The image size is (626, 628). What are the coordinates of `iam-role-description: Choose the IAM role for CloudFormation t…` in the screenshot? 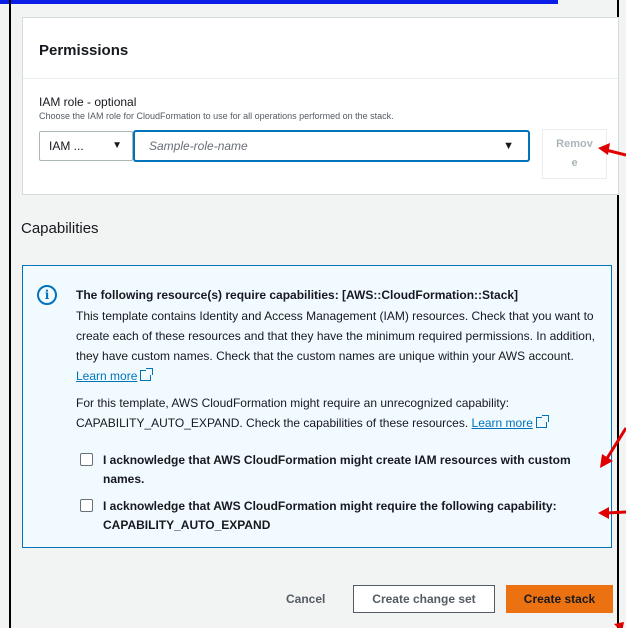 It's located at (216, 116).